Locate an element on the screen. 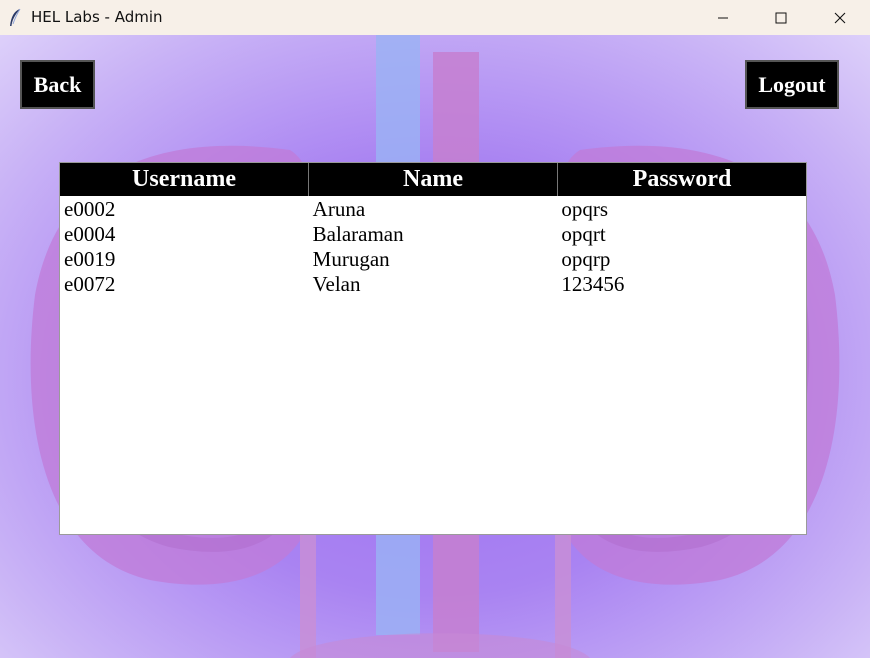 This screenshot has height=658, width=870. cell-name: Murugan is located at coordinates (351, 259).